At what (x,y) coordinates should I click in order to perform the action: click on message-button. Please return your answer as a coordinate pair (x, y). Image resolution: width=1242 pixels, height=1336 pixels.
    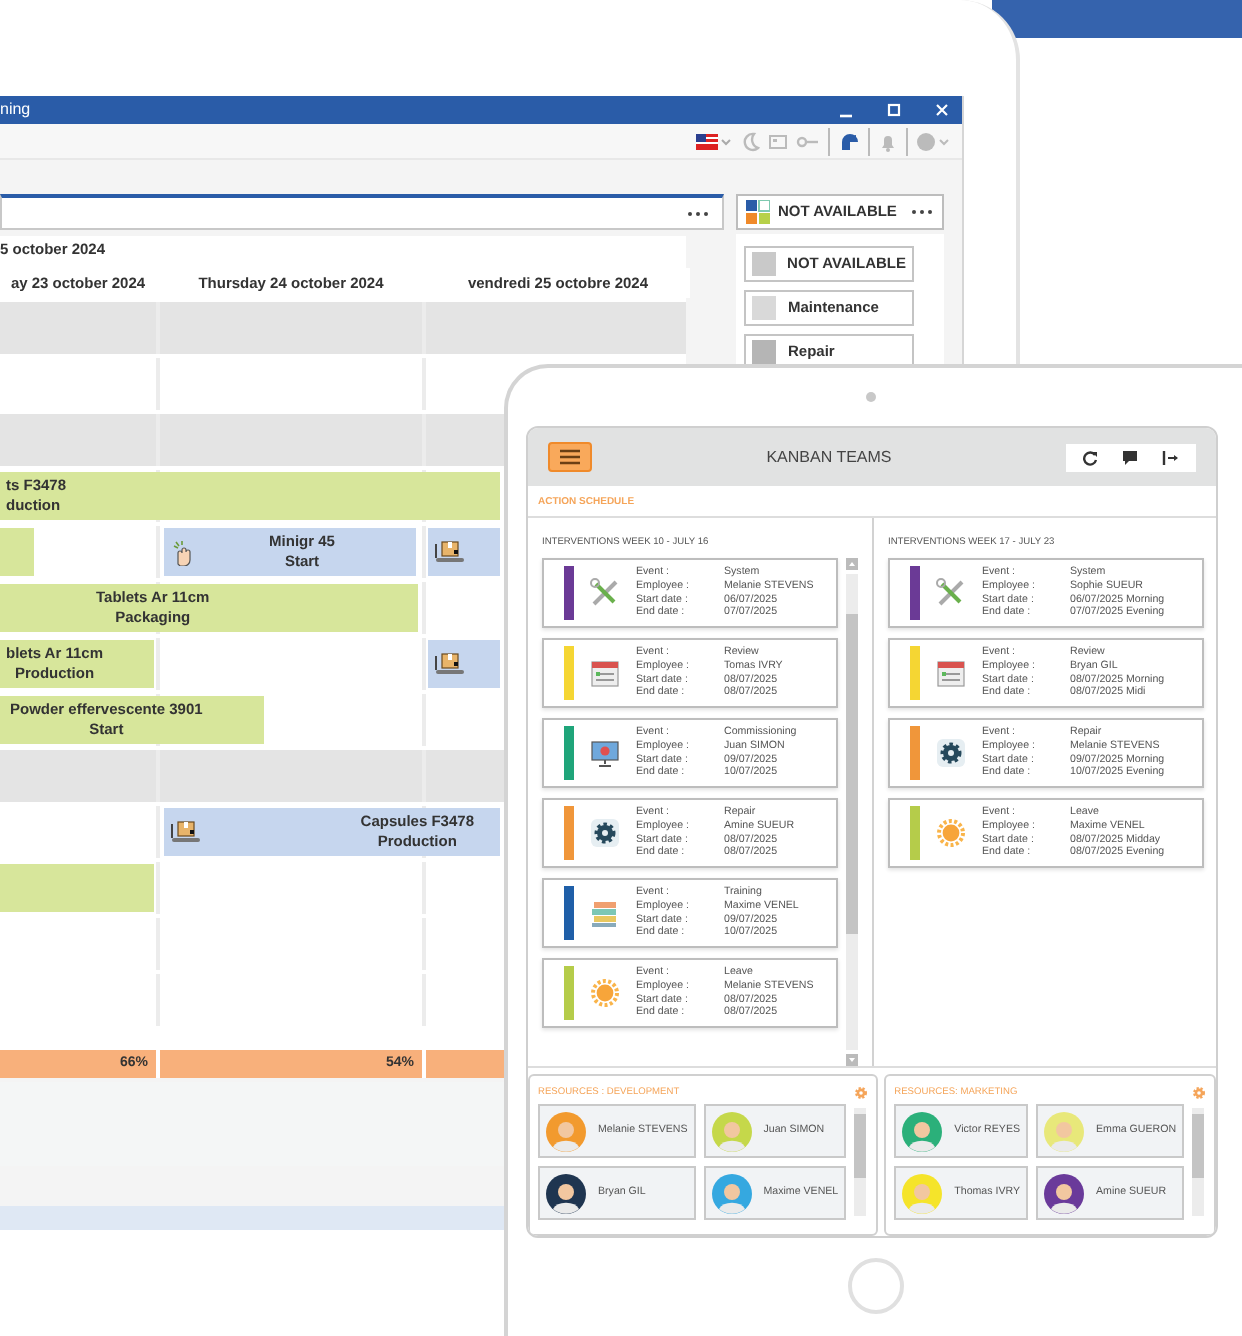
    Looking at the image, I should click on (1130, 457).